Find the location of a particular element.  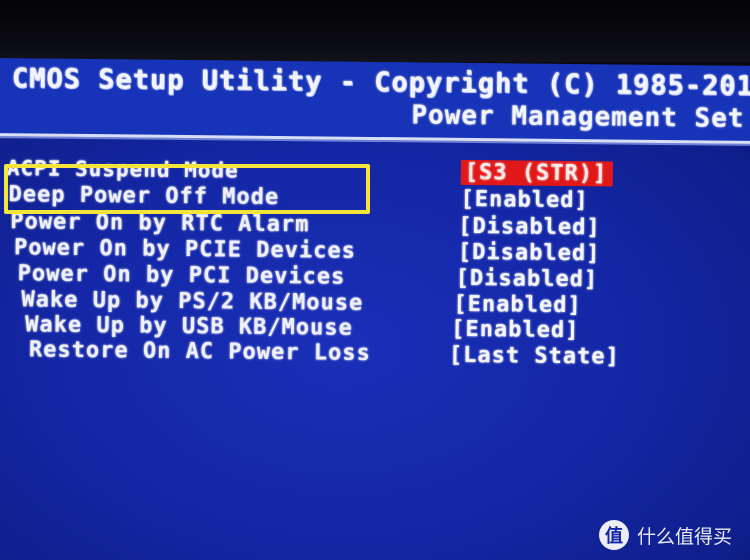

setting-label-power-on-pcie-devices: Power On by PCIE Devices is located at coordinates (185, 249).